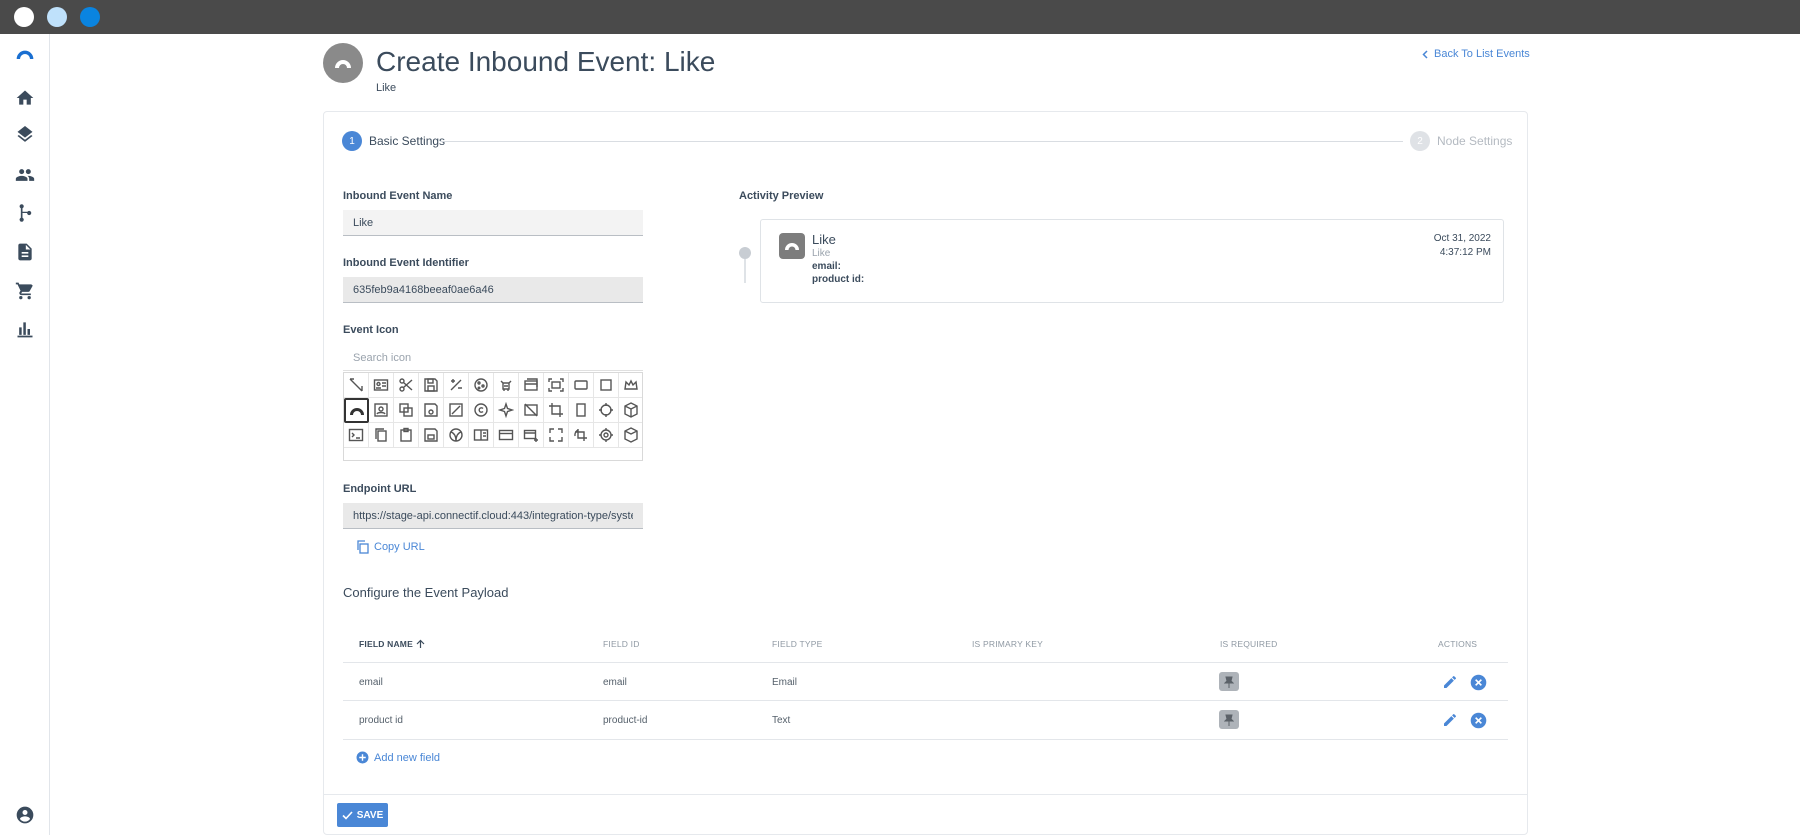 This screenshot has height=835, width=1800. I want to click on sidebar-item-content, so click(25, 252).